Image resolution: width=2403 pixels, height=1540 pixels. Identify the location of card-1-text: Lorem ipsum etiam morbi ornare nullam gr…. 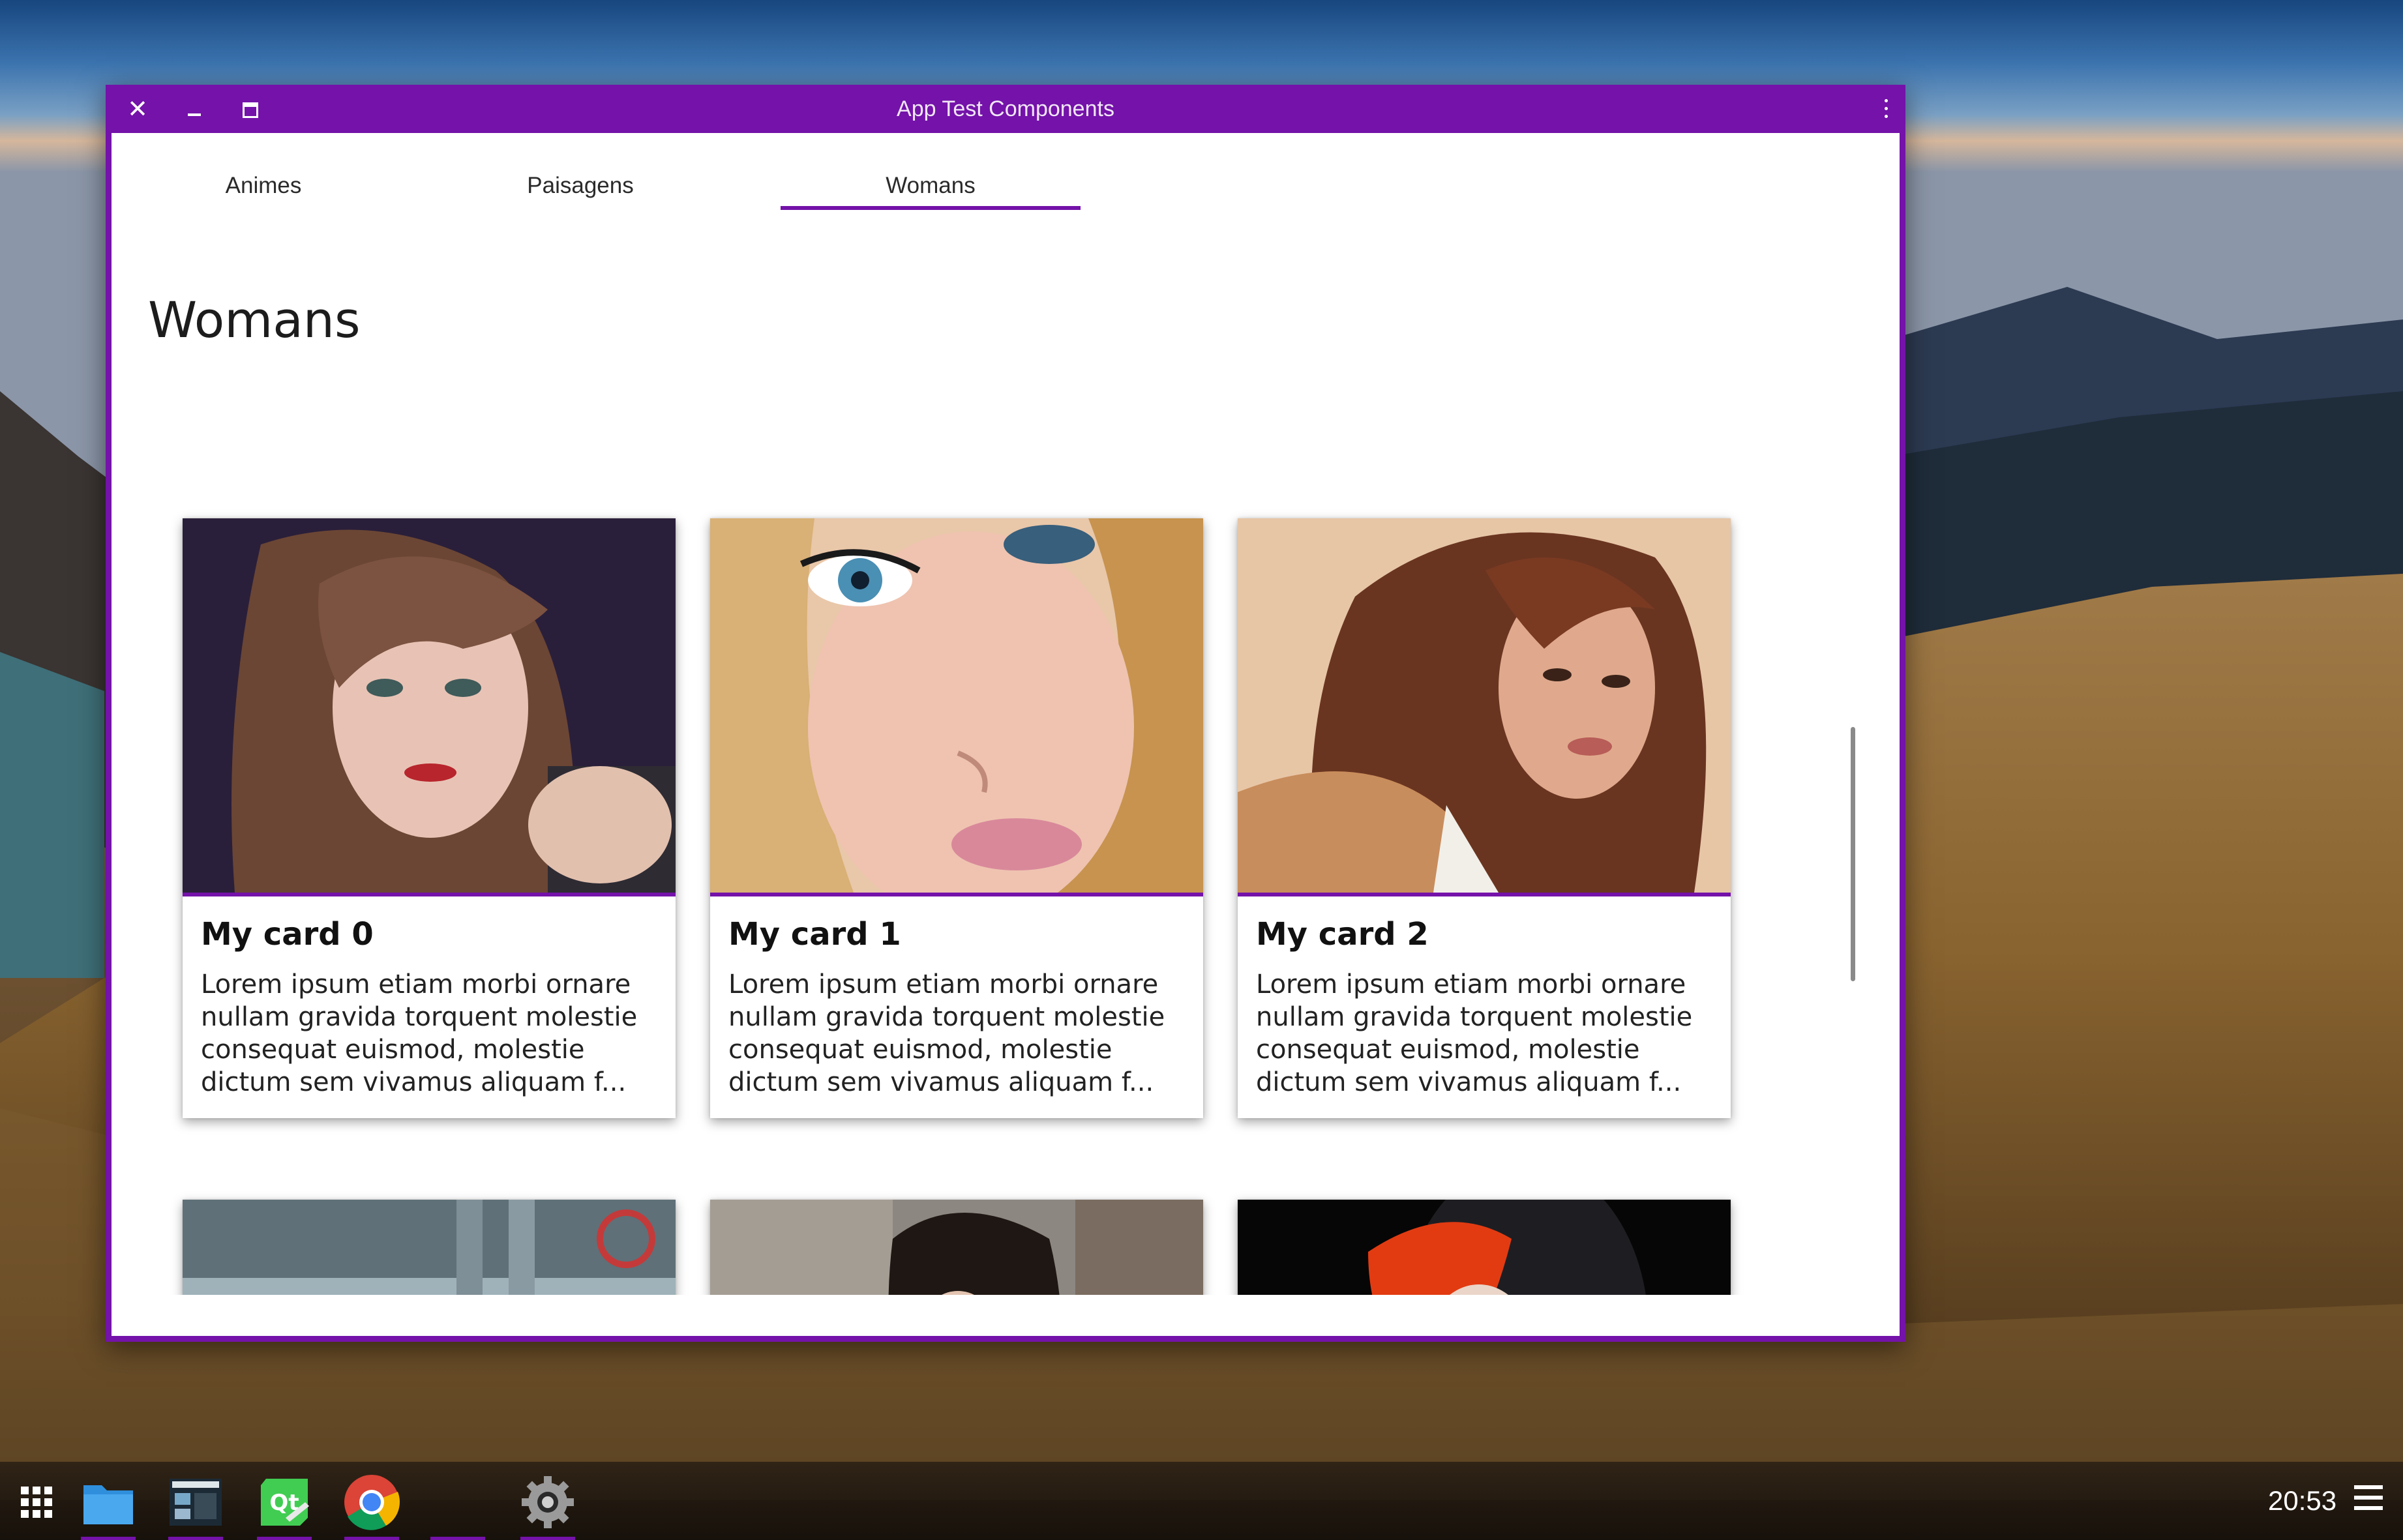
(946, 1033).